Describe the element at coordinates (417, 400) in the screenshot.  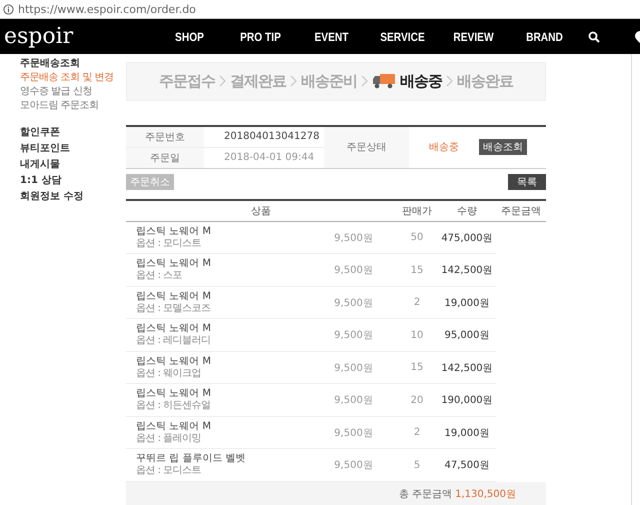
I see `quantity-cell-text: 20` at that location.